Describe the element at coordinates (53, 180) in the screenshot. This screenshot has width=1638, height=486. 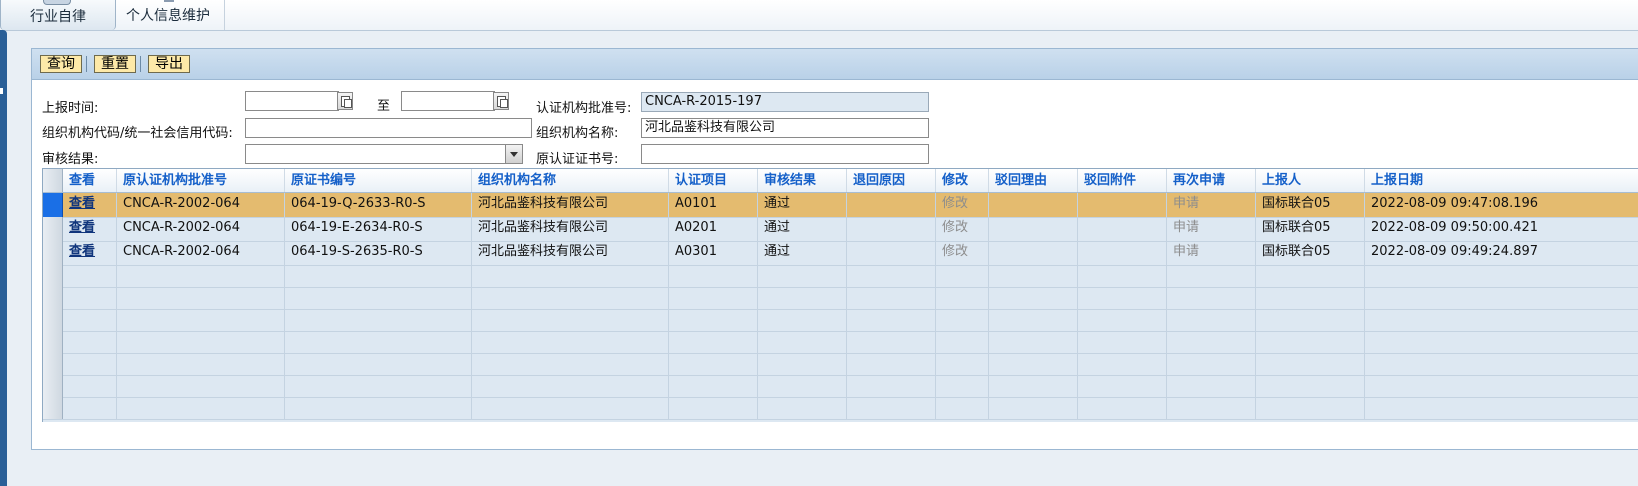
I see `header-selector-cell` at that location.